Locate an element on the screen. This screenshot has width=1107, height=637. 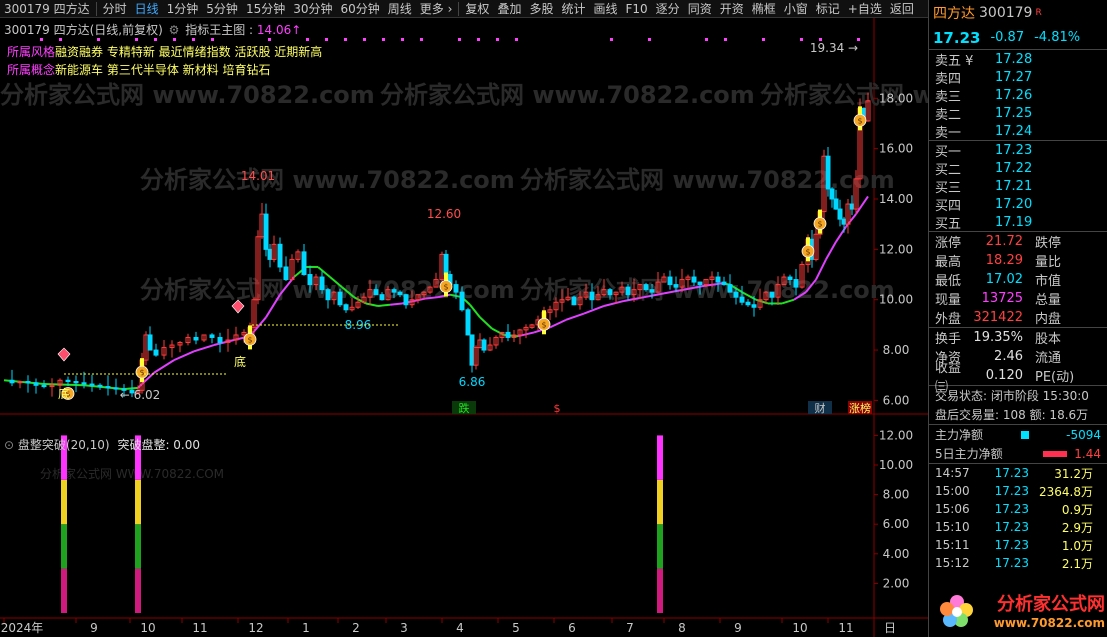
concept-label: 所属概念 is located at coordinates (31, 70).